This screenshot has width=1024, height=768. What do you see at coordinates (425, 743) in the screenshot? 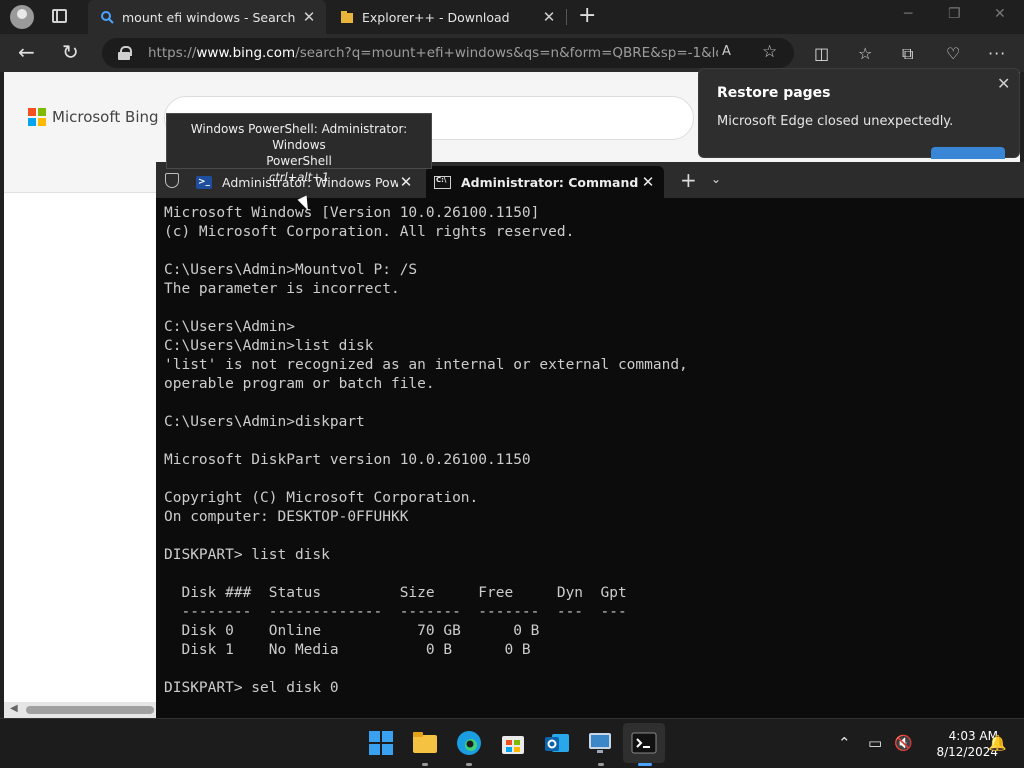
I see `file-explorer-icon` at bounding box center [425, 743].